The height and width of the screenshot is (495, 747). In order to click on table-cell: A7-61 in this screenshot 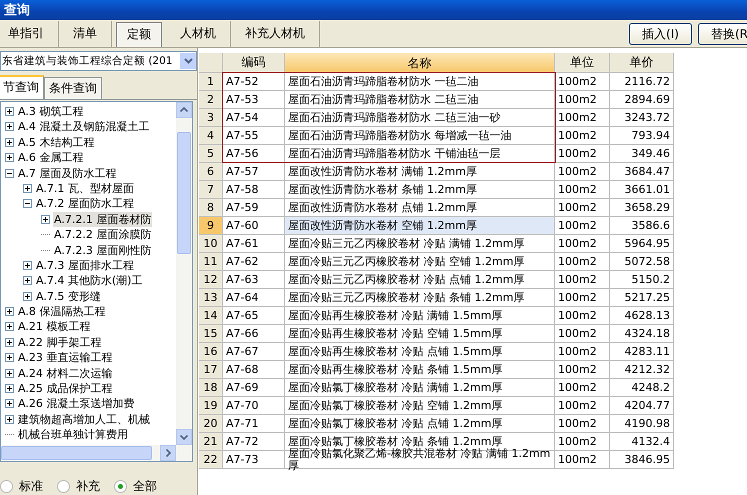, I will do `click(254, 244)`.